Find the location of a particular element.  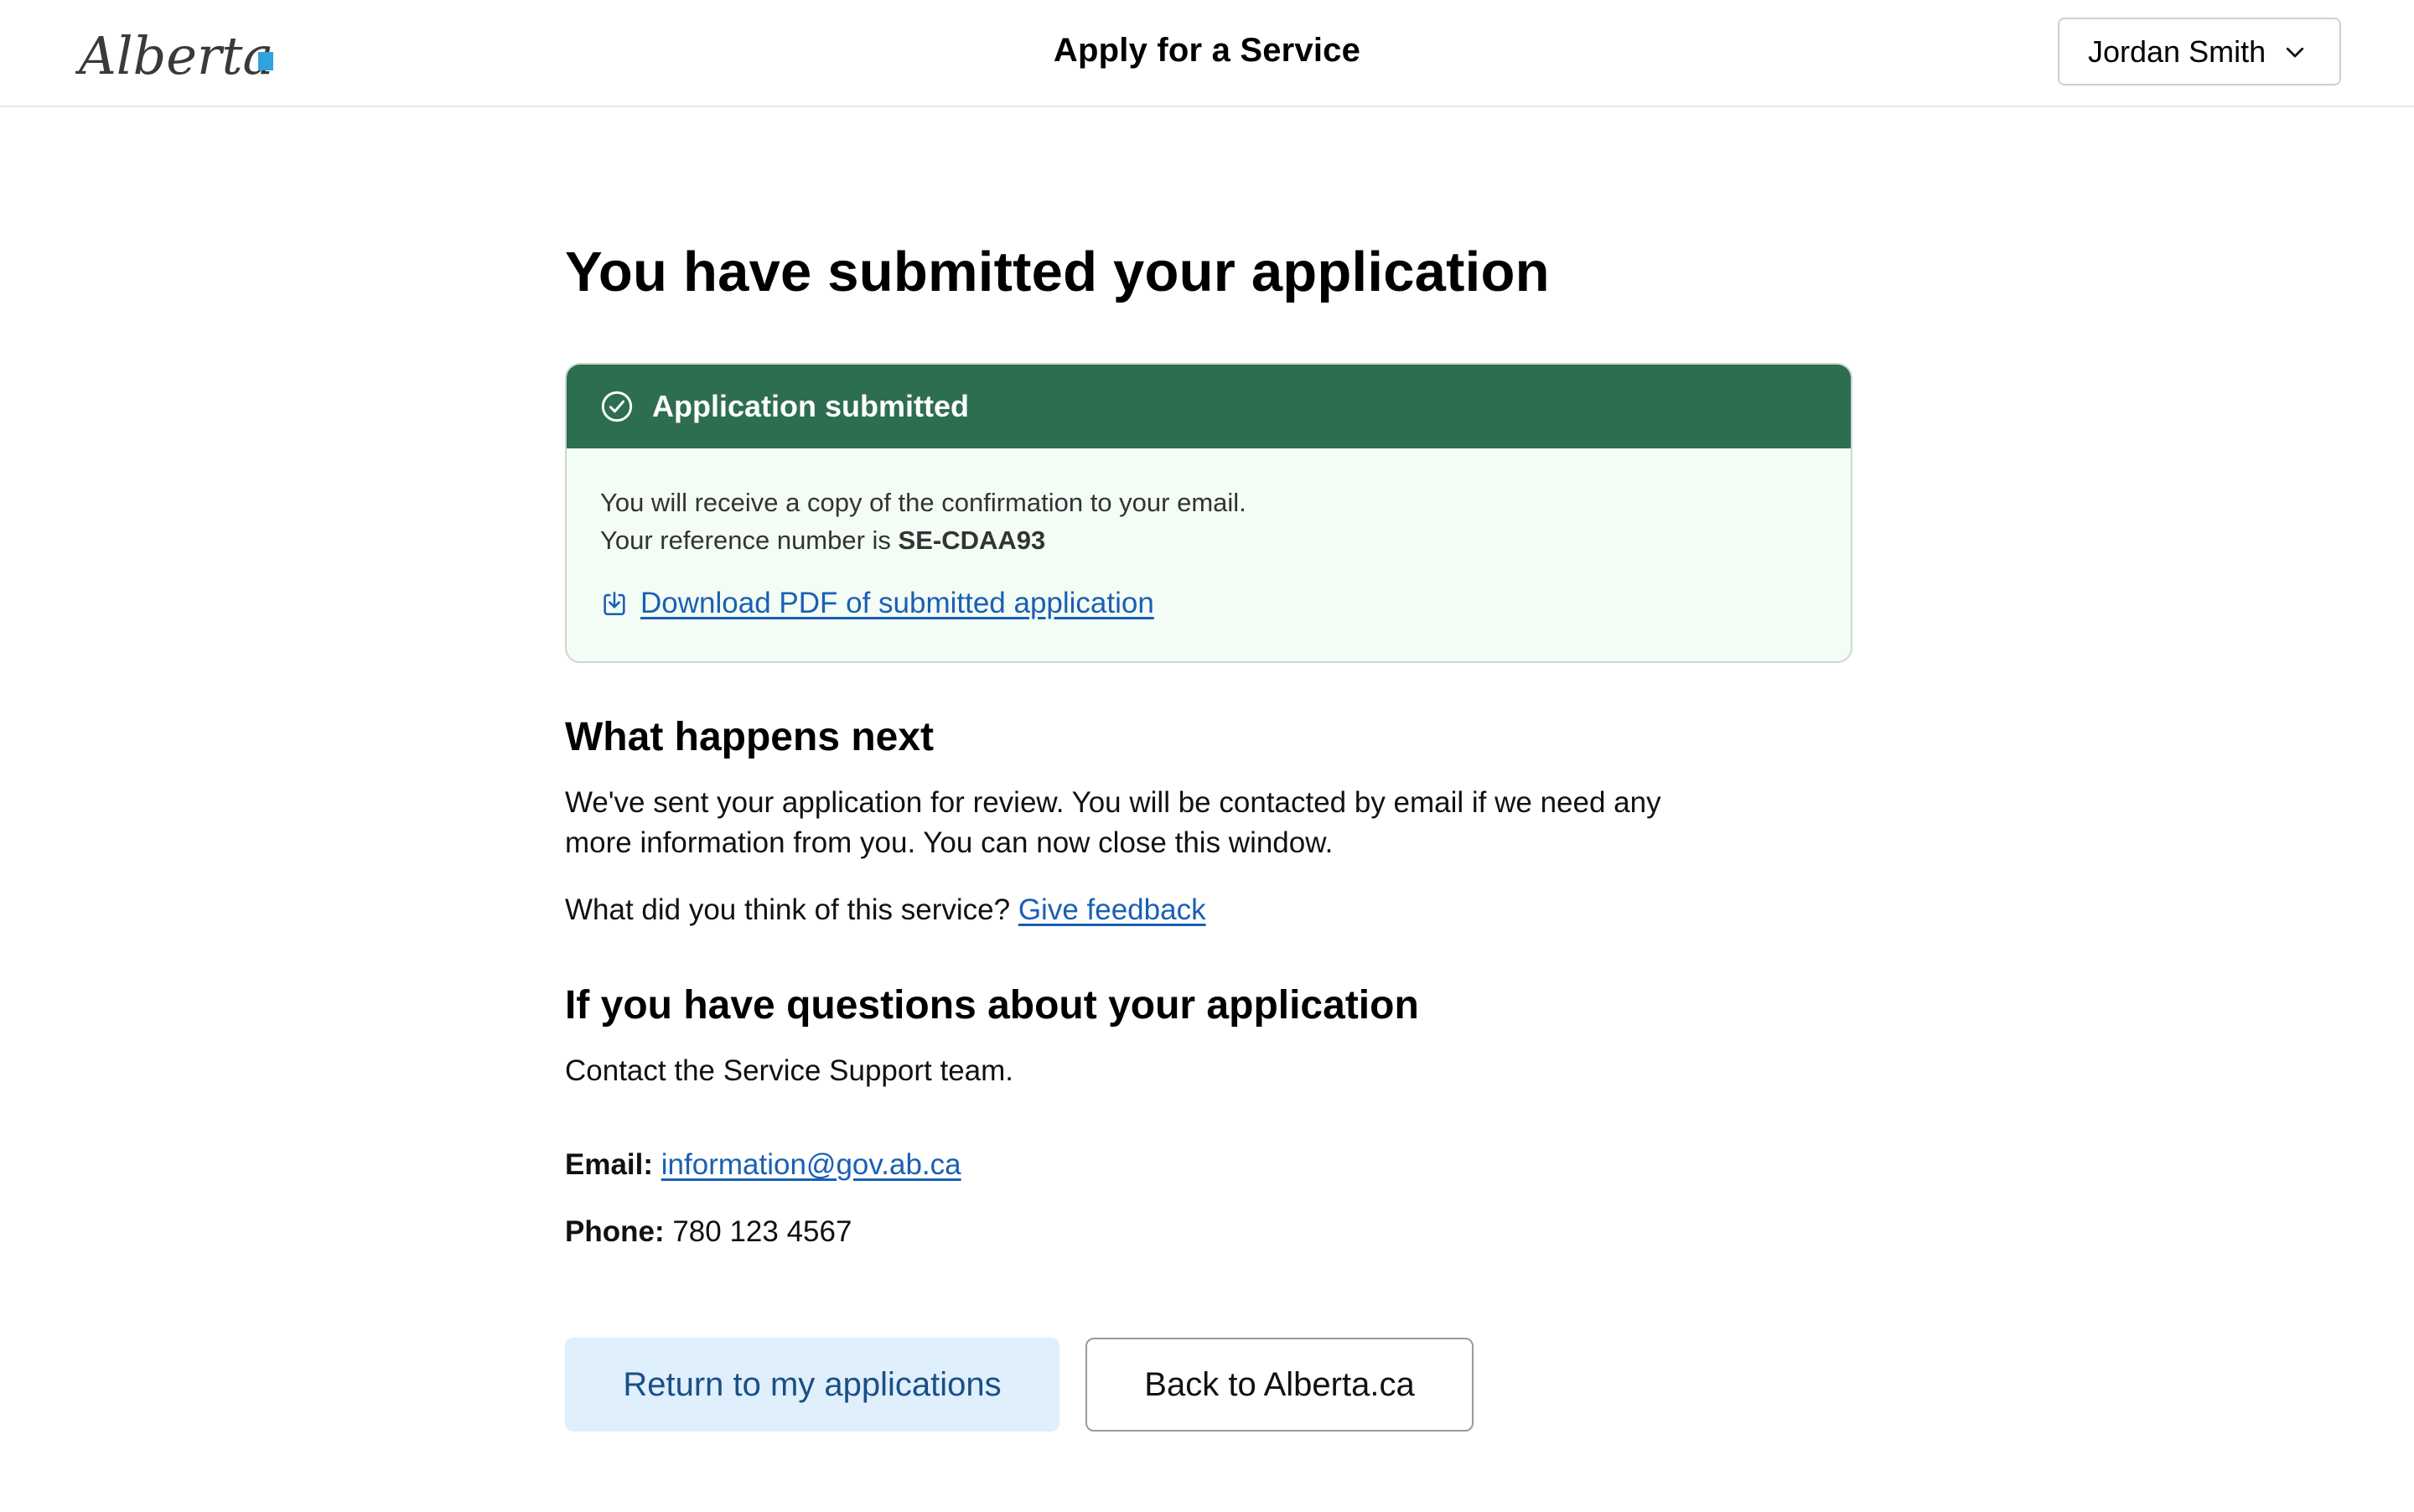

email-label: Email: is located at coordinates (610, 1164).